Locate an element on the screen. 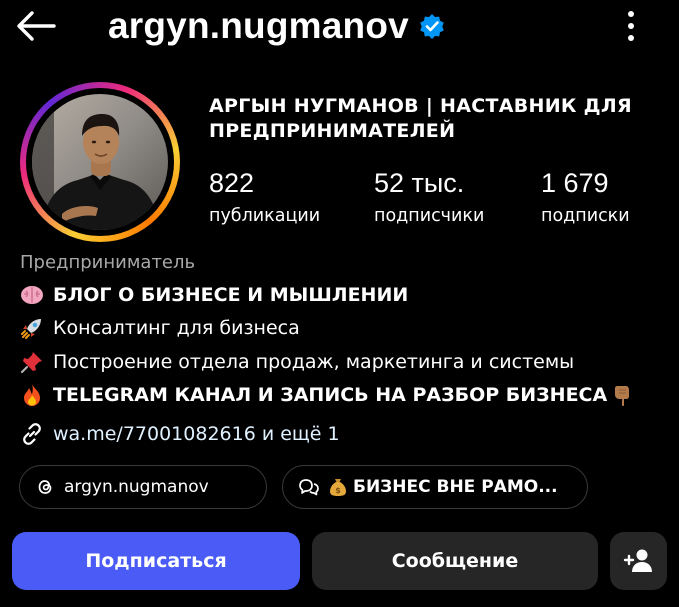 The image size is (679, 607). story-ring is located at coordinates (100, 162).